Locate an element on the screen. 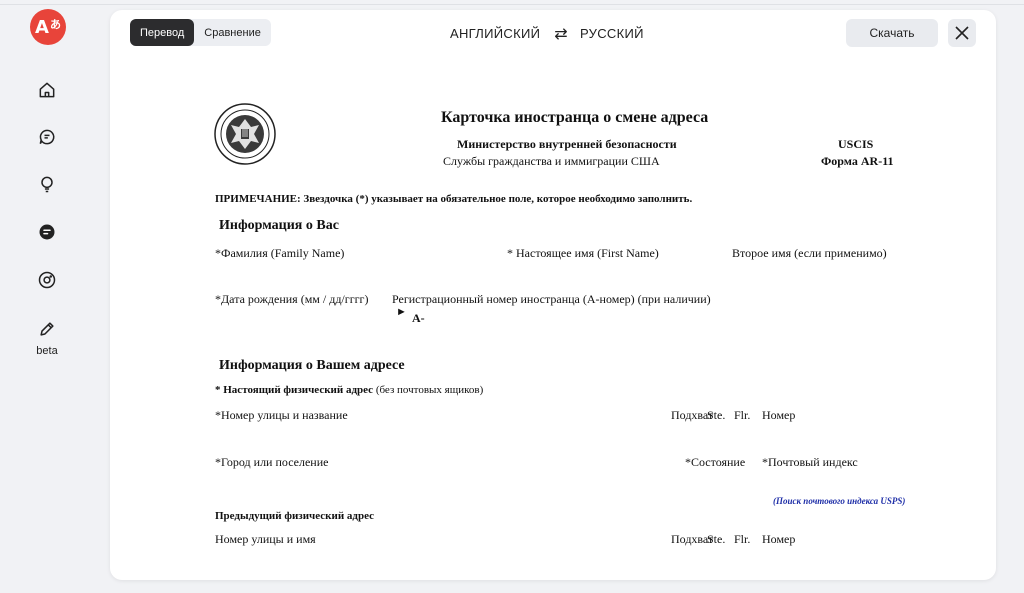 The height and width of the screenshot is (593, 1024). close-button is located at coordinates (962, 33).